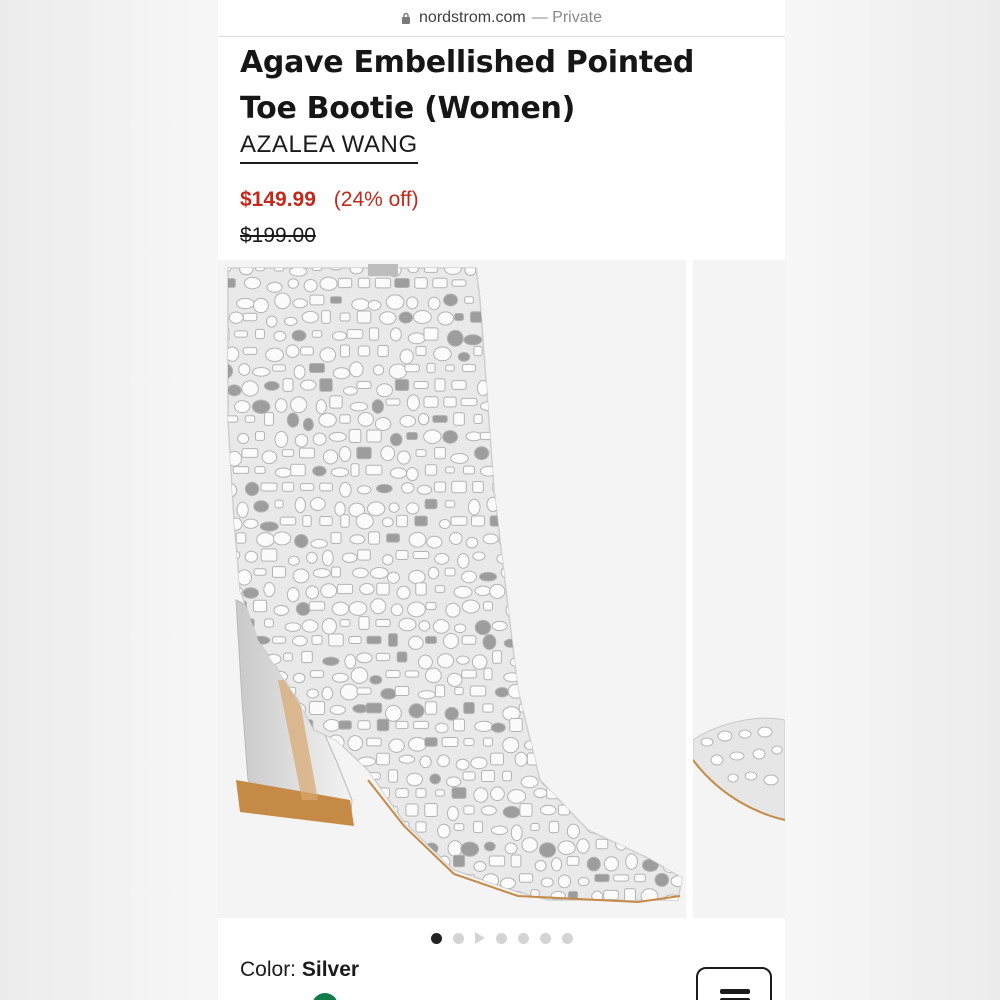 The width and height of the screenshot is (1000, 1000). Describe the element at coordinates (325, 996) in the screenshot. I see `color-swatch` at that location.